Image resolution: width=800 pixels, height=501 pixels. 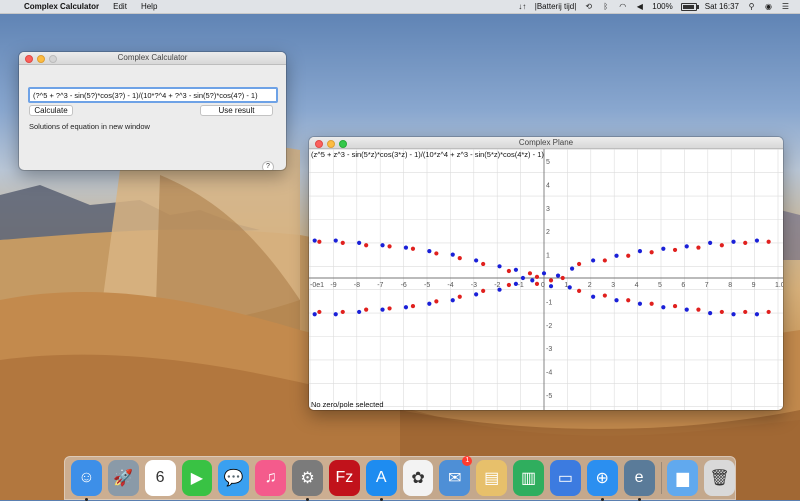 I want to click on battery-time-label: |Batterij tijd|, so click(x=556, y=6).